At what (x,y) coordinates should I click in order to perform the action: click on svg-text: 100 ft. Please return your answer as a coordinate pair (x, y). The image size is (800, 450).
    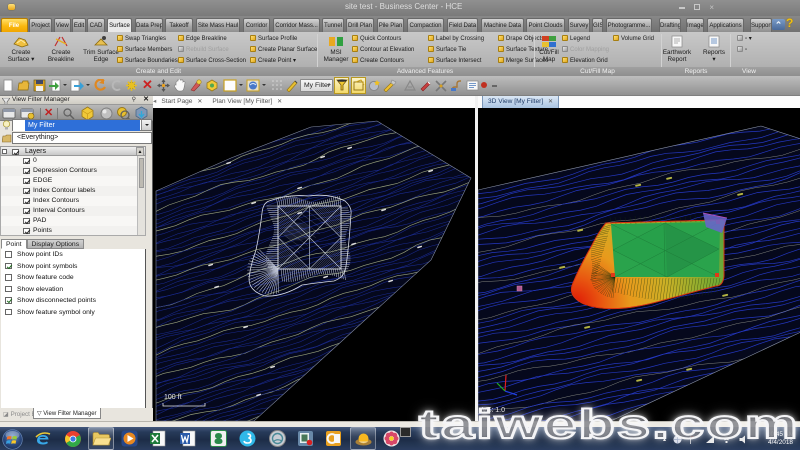
    Looking at the image, I should click on (173, 397).